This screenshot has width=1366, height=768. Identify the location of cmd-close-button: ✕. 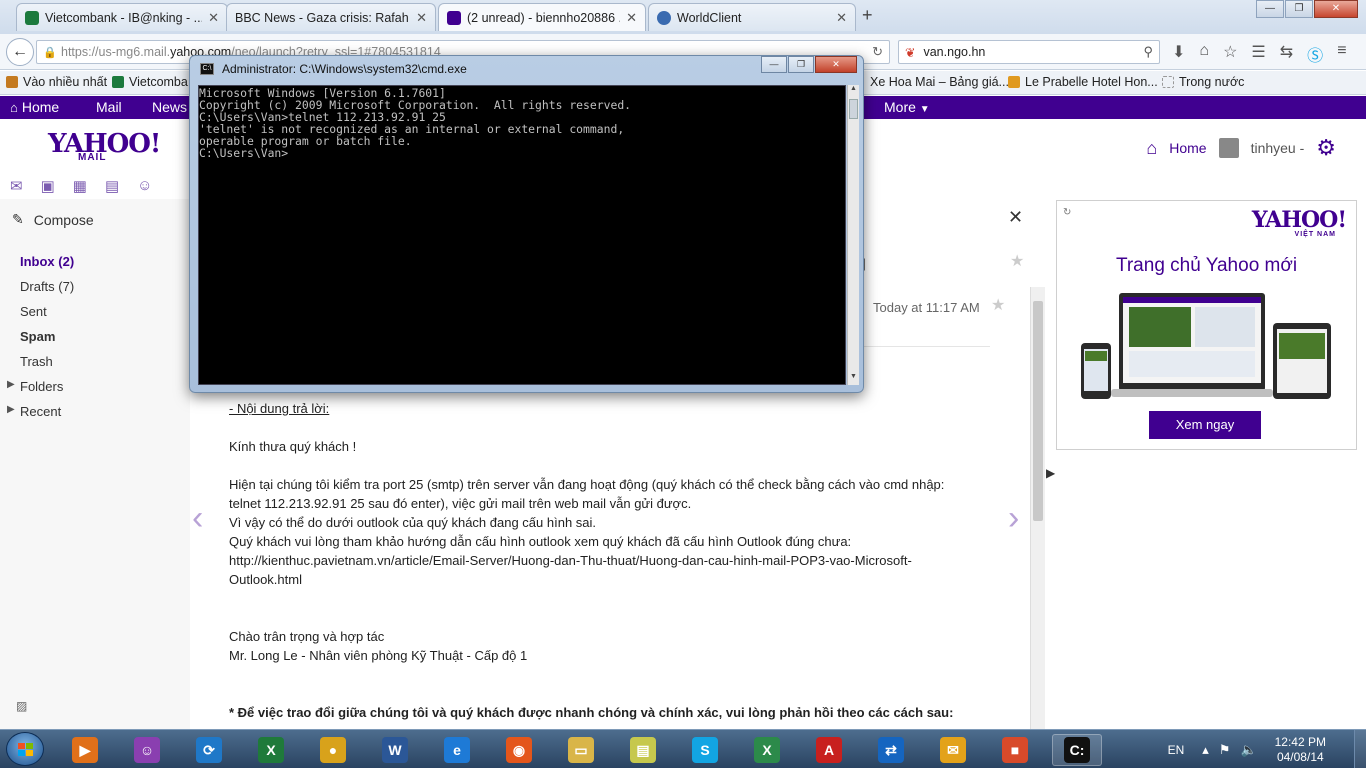
(836, 64).